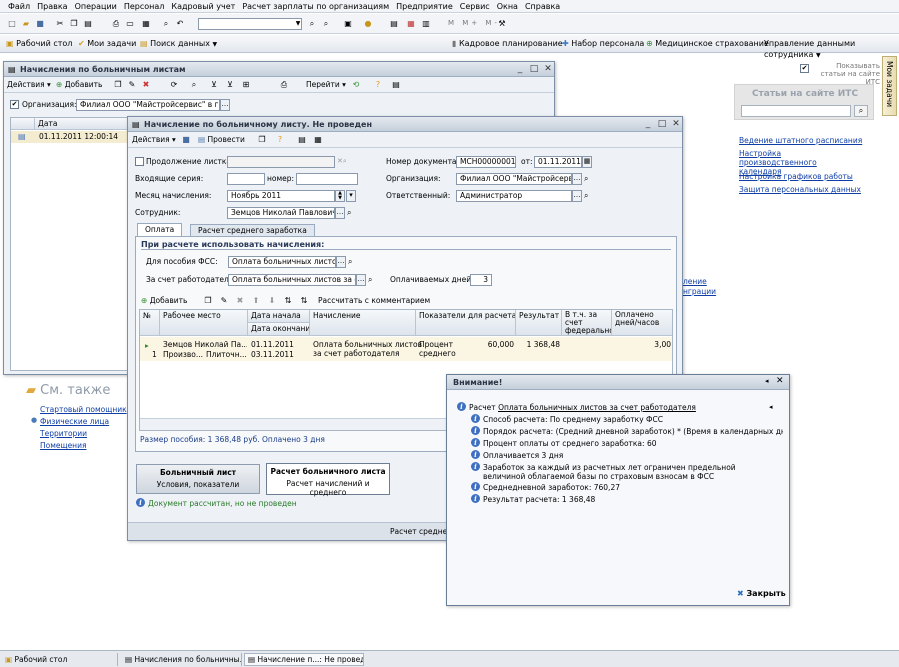 The width and height of the screenshot is (899, 667). I want to click on employer-field: Оплата больничных листов за сче, so click(292, 280).